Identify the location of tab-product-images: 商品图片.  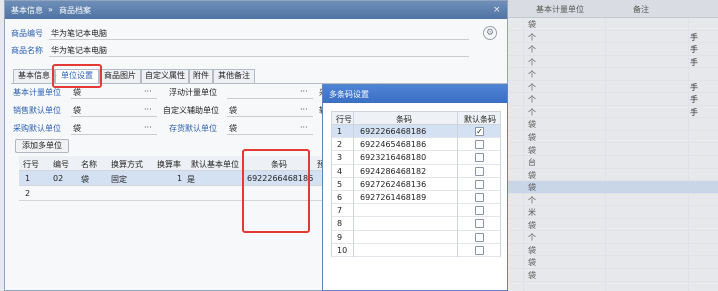
(120, 76).